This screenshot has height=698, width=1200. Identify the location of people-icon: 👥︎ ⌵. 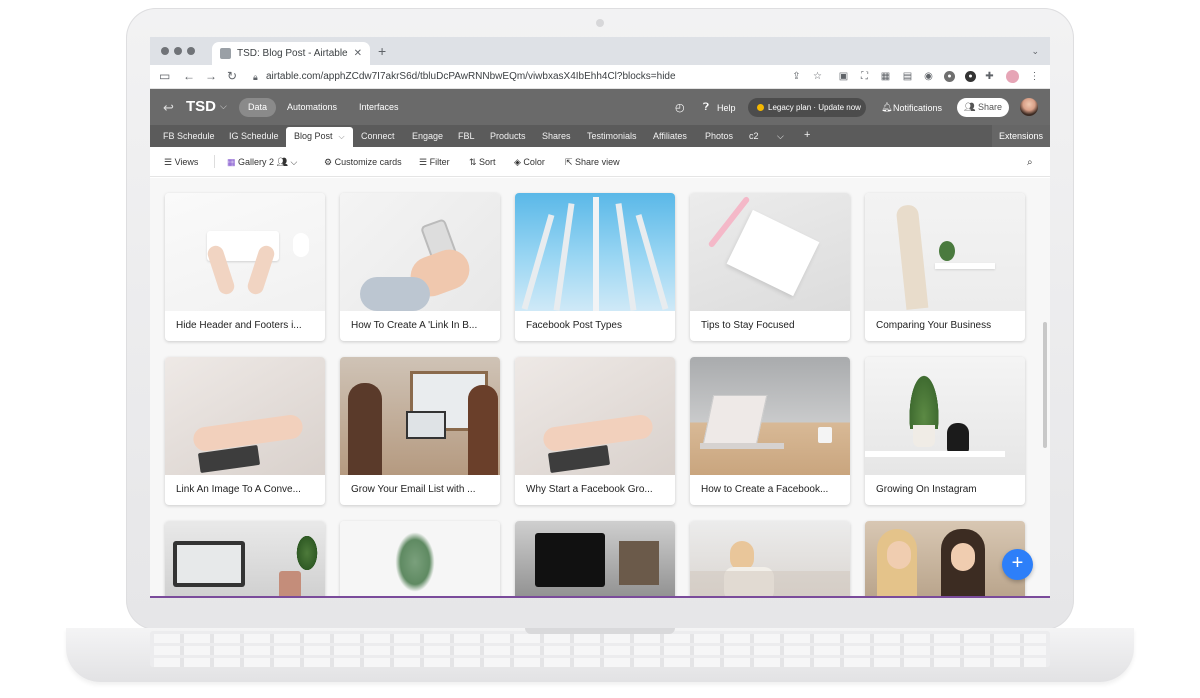
(286, 162).